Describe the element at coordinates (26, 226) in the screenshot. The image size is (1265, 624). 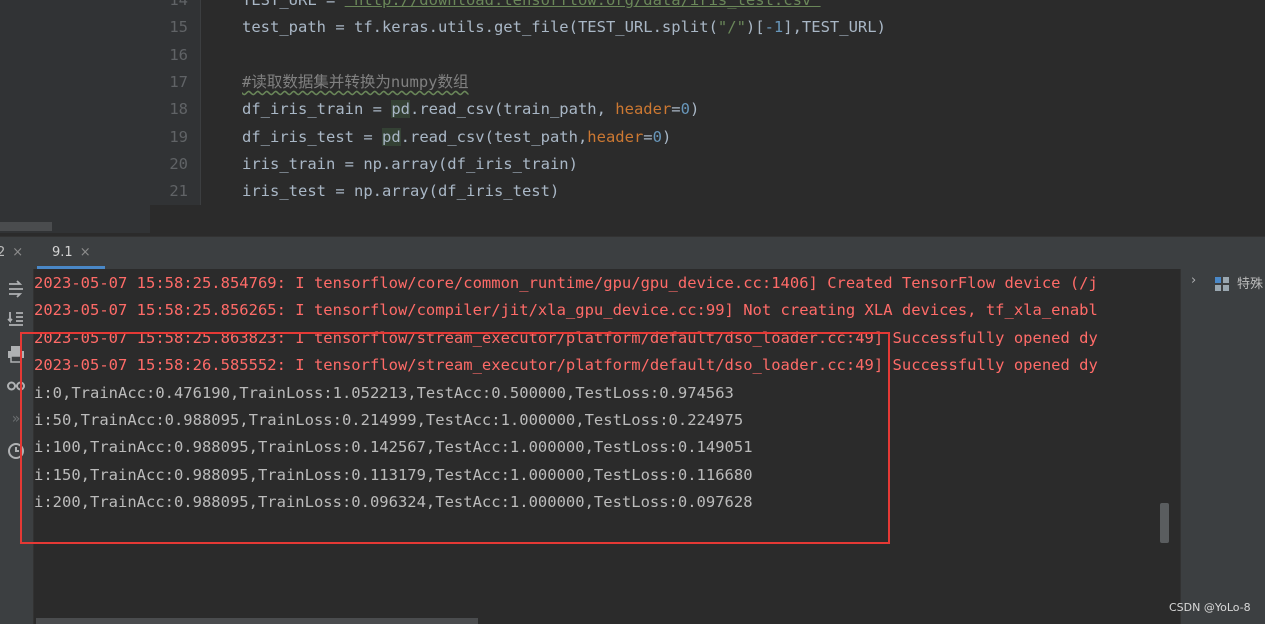
I see `project-panel-scrollbar` at that location.